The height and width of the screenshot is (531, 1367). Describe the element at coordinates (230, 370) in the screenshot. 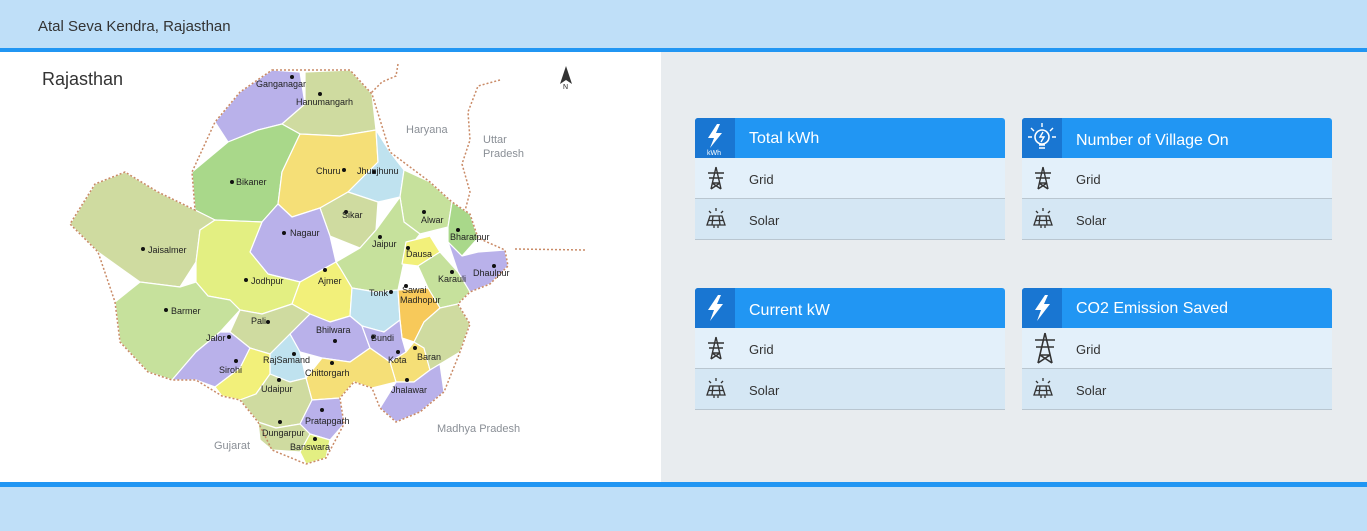

I see `svg-text: Sirohi` at that location.